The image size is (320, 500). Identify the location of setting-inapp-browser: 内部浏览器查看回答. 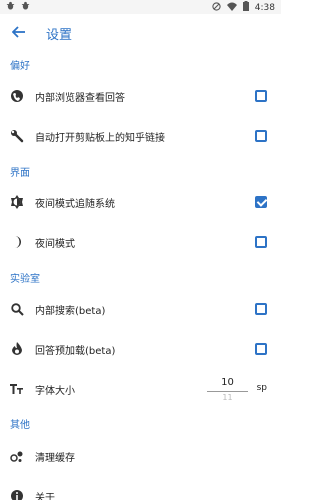
(140, 96).